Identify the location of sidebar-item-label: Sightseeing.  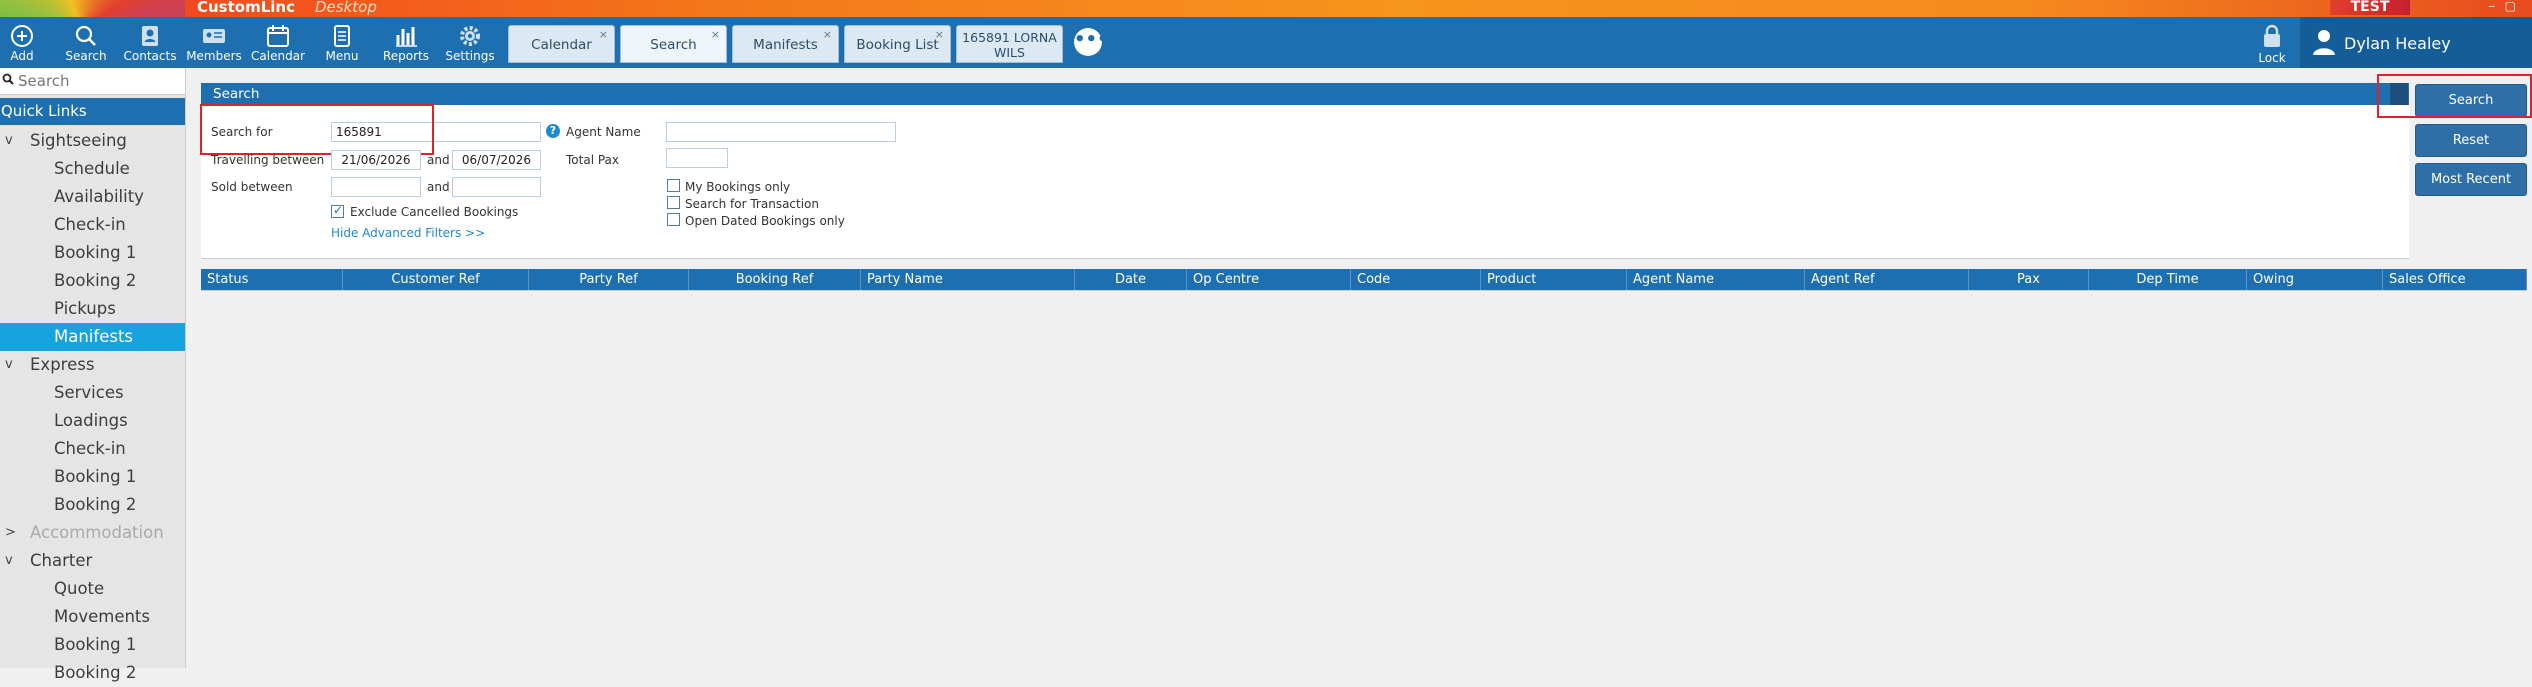
(78, 140).